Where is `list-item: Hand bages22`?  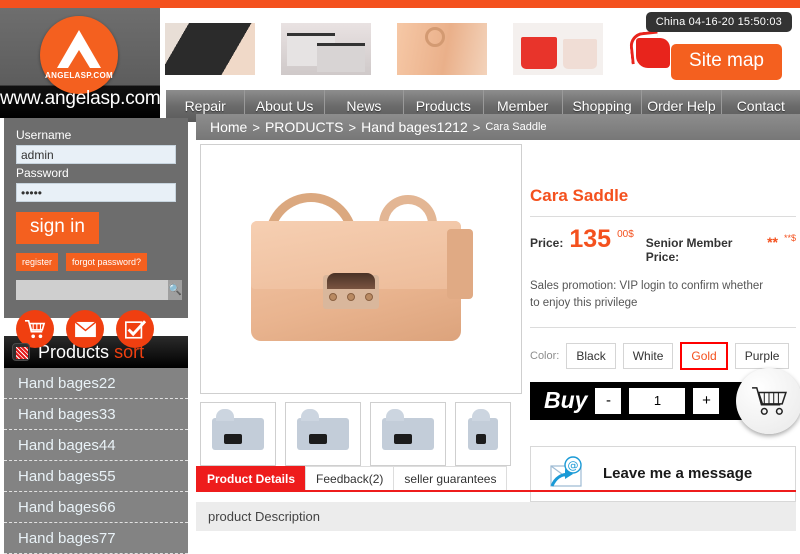 list-item: Hand bages22 is located at coordinates (96, 383).